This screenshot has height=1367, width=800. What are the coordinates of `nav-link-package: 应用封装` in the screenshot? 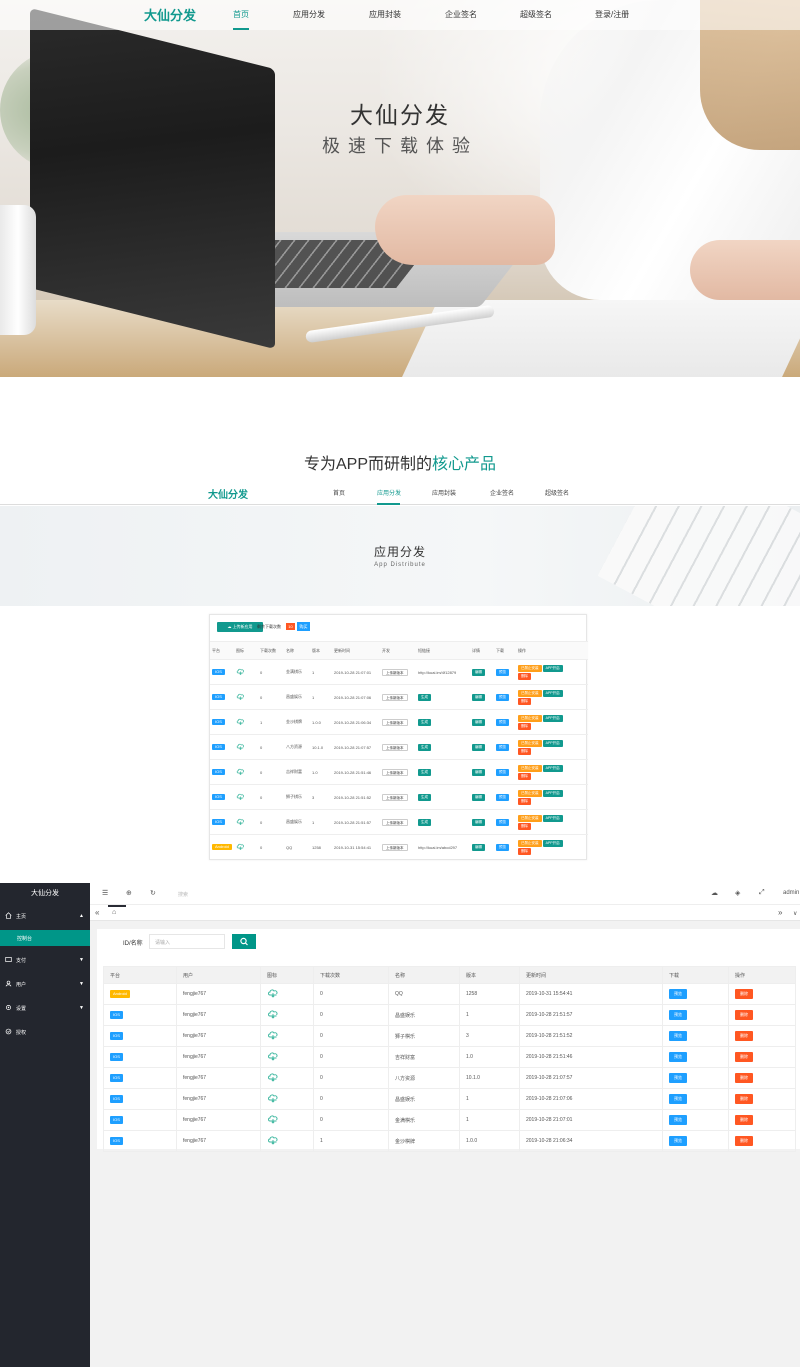 It's located at (385, 14).